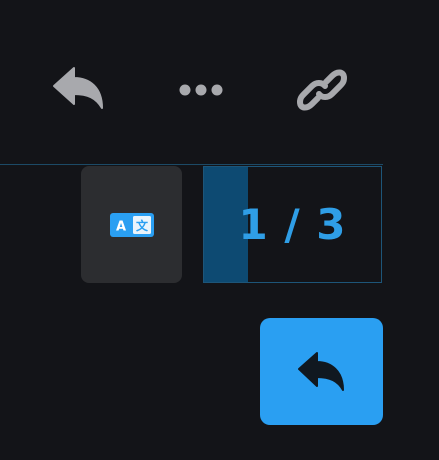 This screenshot has width=439, height=460. Describe the element at coordinates (322, 90) in the screenshot. I see `link-icon` at that location.